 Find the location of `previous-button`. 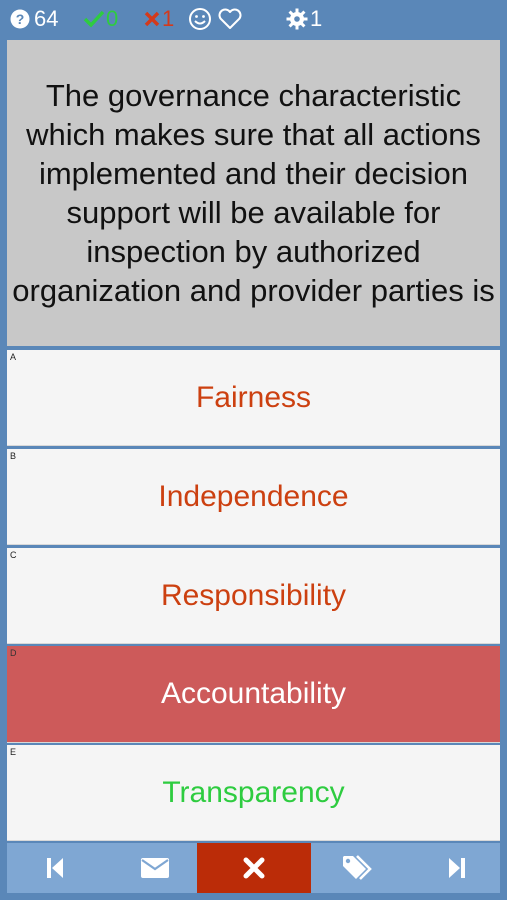

previous-button is located at coordinates (55, 868).